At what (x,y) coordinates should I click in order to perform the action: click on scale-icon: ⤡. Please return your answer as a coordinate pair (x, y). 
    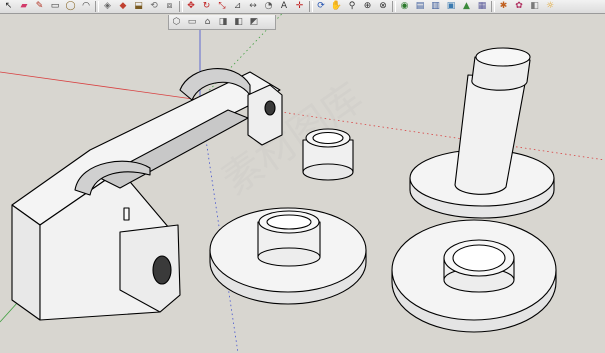
    Looking at the image, I should click on (222, 6).